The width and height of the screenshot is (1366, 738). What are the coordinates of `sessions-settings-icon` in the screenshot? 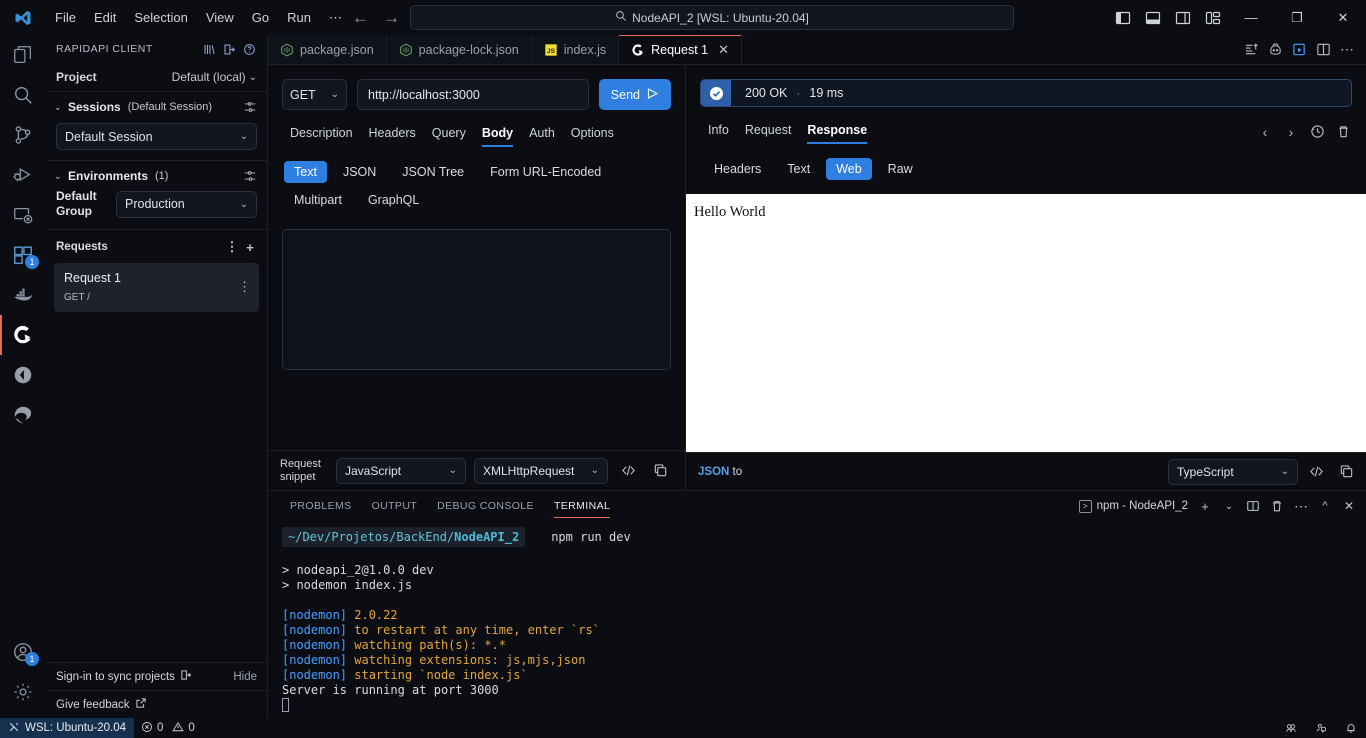 It's located at (250, 107).